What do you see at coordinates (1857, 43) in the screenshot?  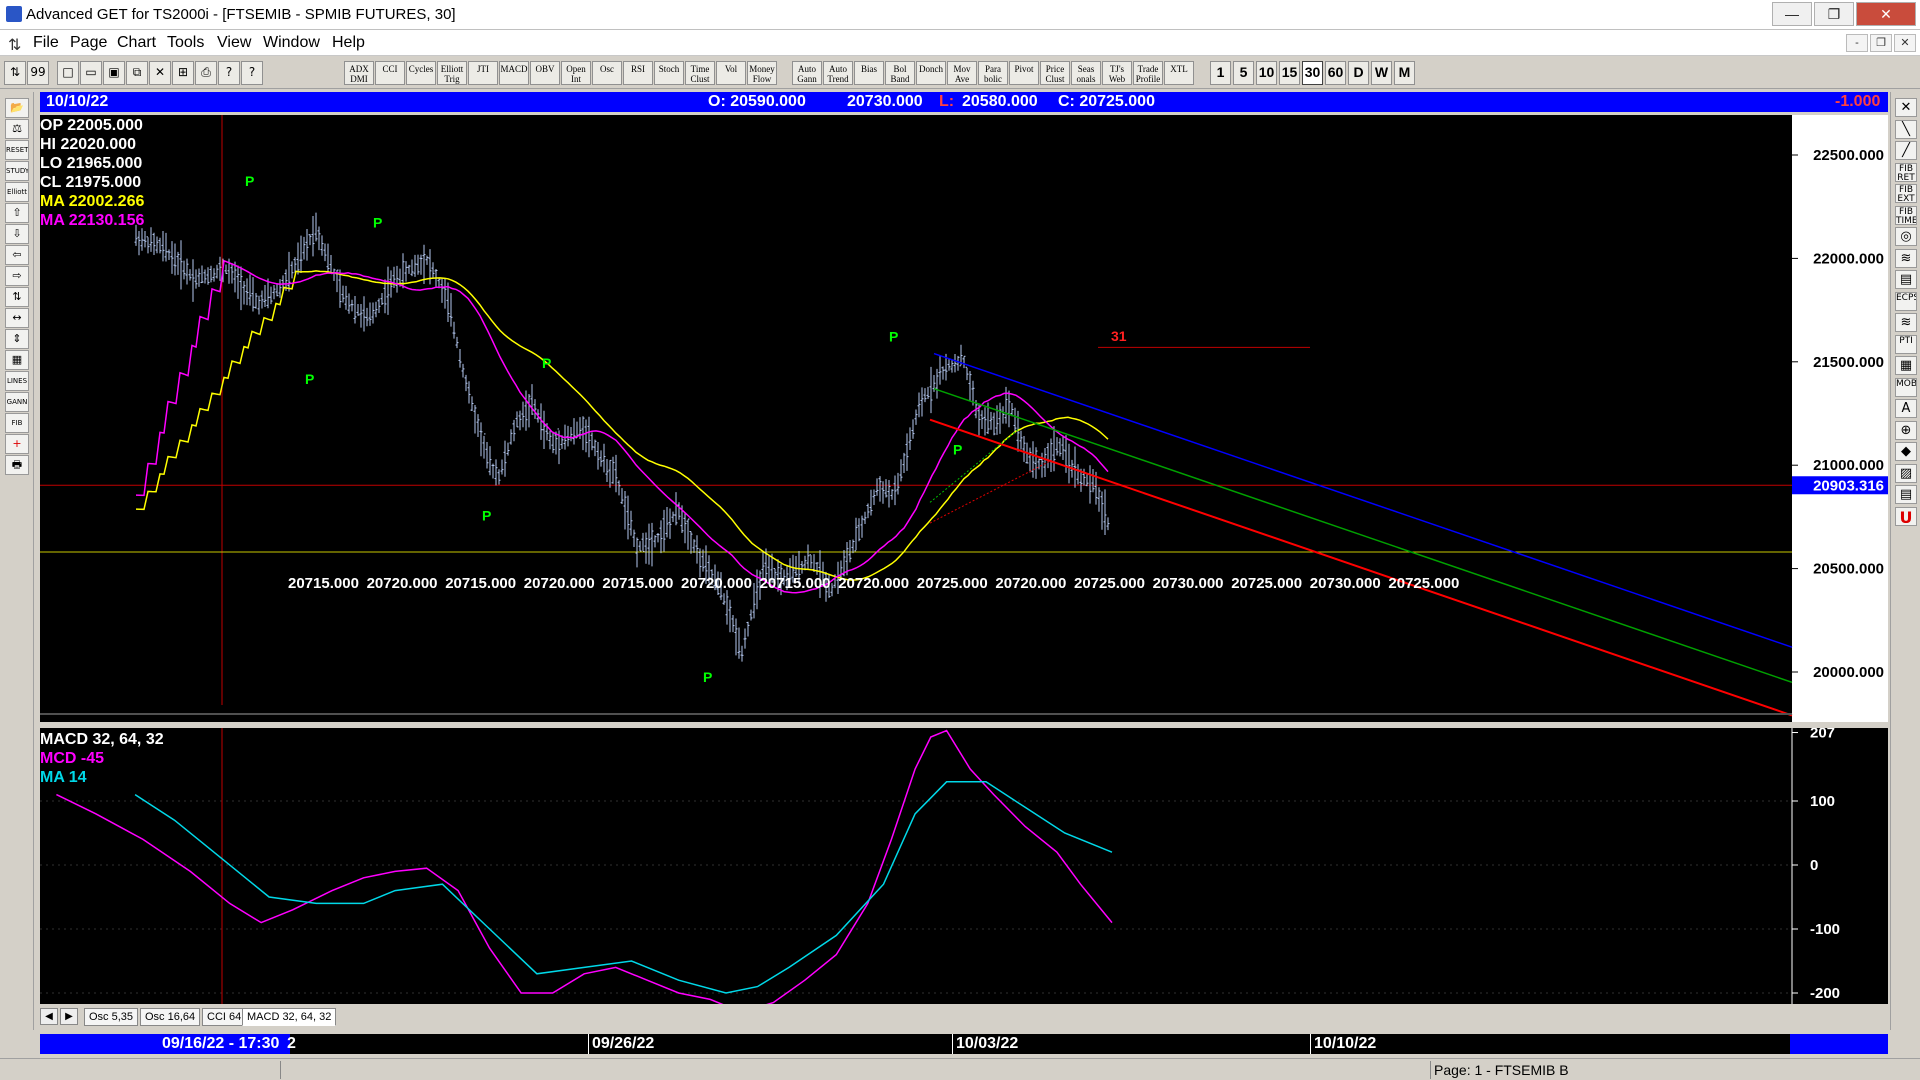 I see `mdi-minimize-button: -` at bounding box center [1857, 43].